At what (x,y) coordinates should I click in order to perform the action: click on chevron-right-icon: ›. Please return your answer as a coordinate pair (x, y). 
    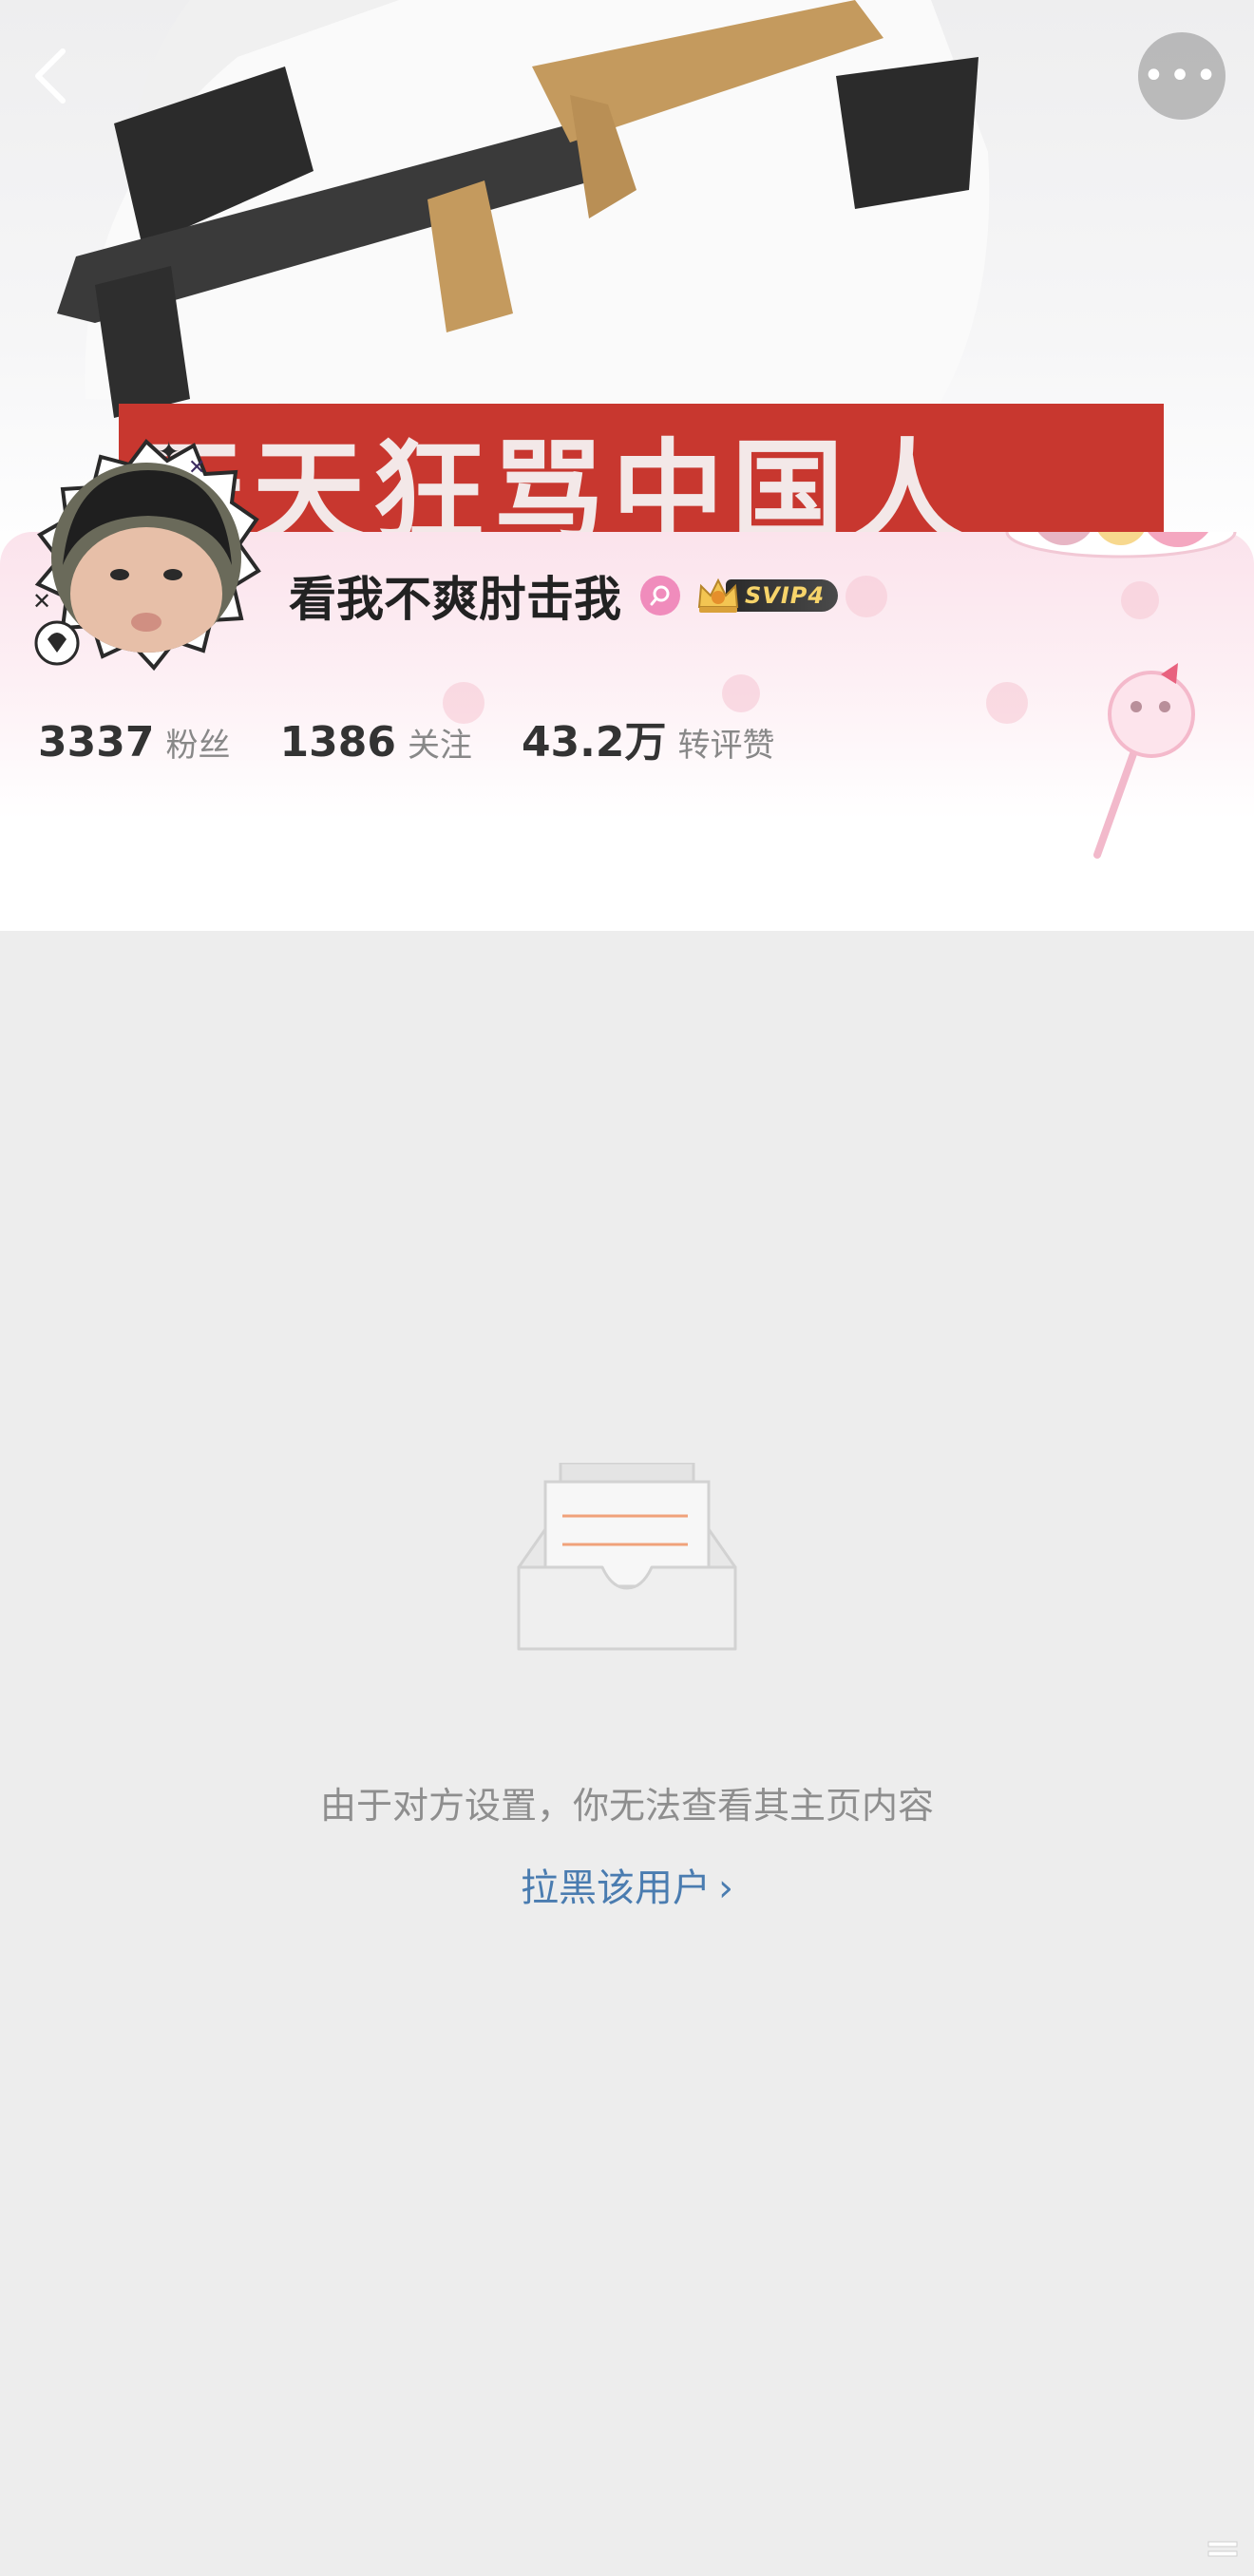
    Looking at the image, I should click on (725, 1888).